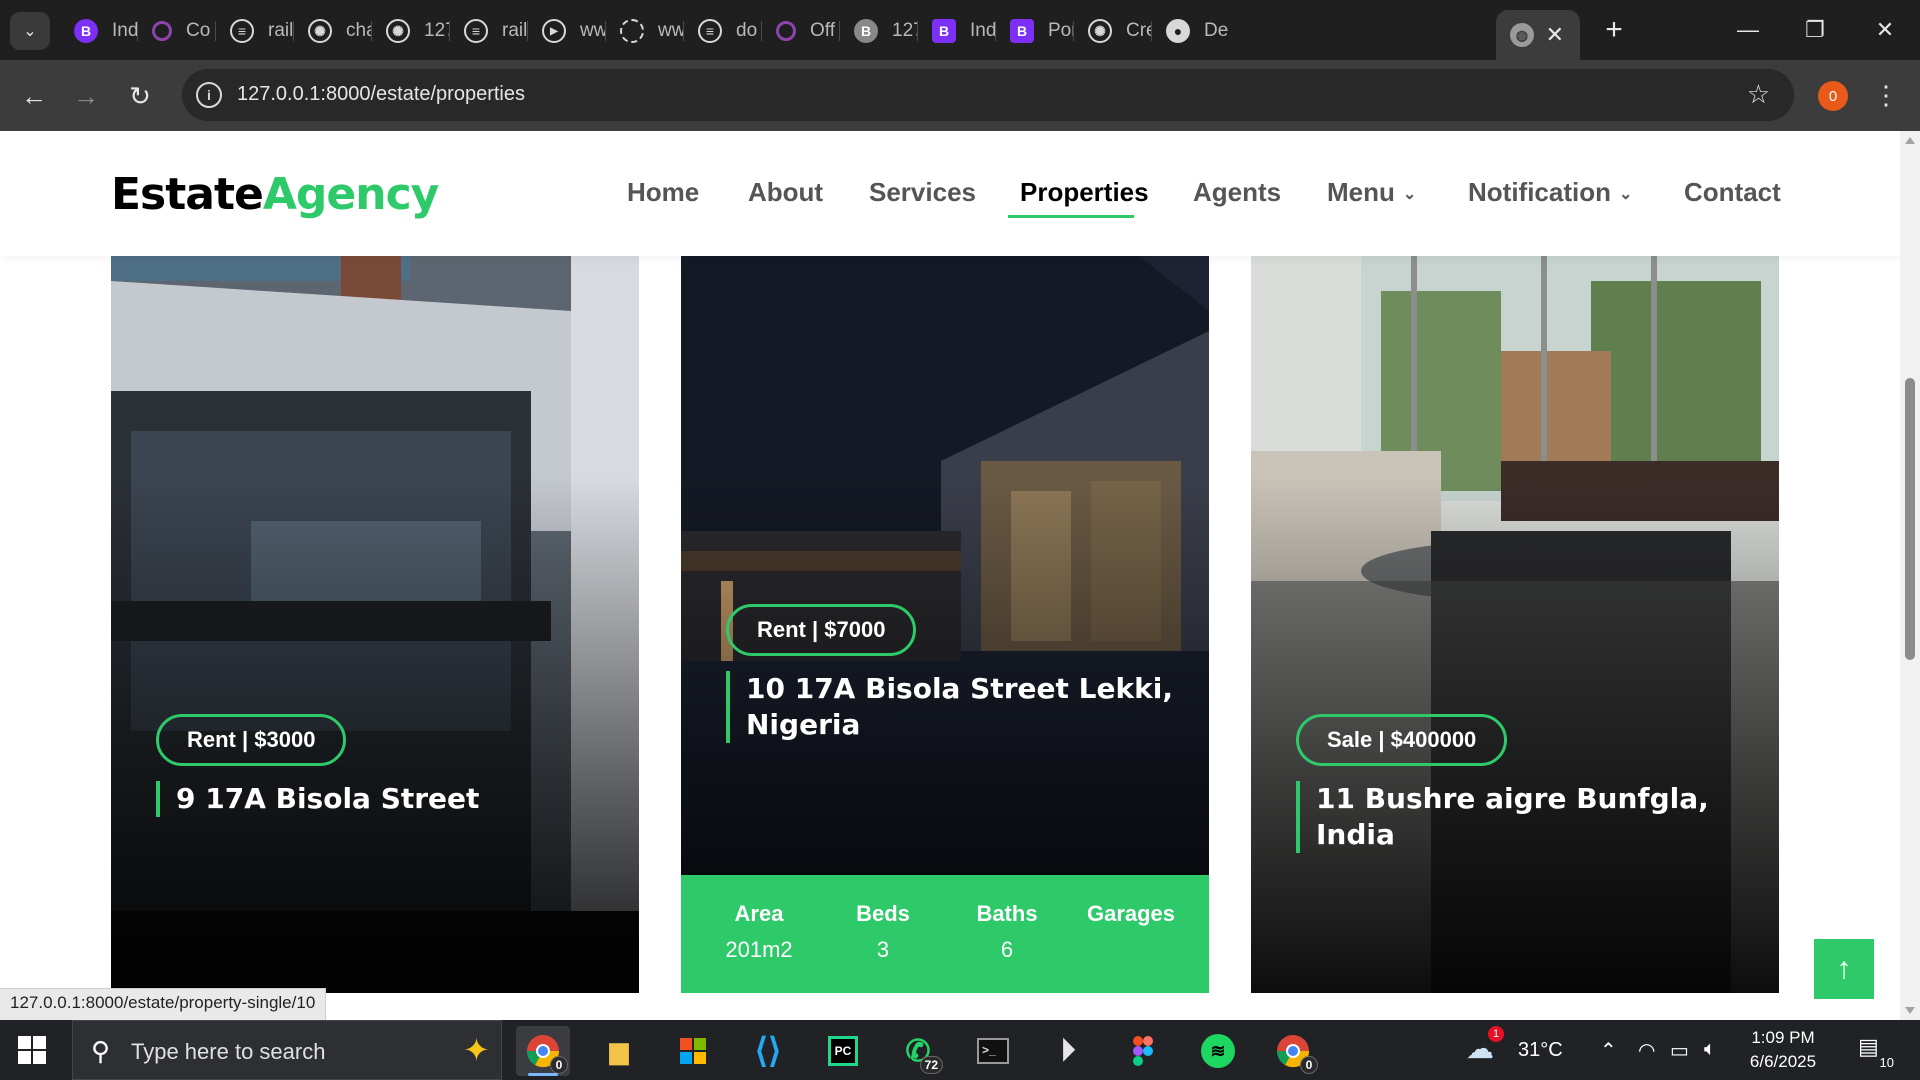  What do you see at coordinates (1710, 1049) in the screenshot?
I see `volume-icon: 🔈︎` at bounding box center [1710, 1049].